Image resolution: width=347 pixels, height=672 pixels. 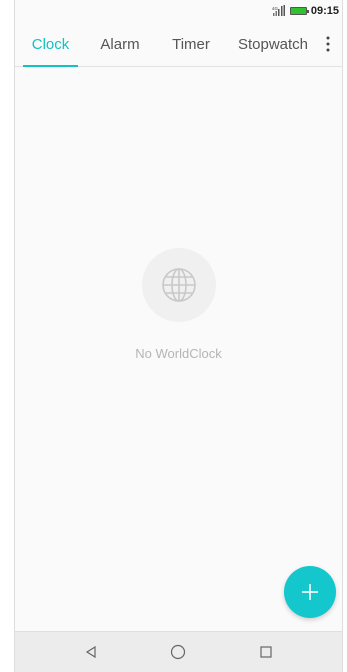 I want to click on home-circle-icon, so click(x=178, y=652).